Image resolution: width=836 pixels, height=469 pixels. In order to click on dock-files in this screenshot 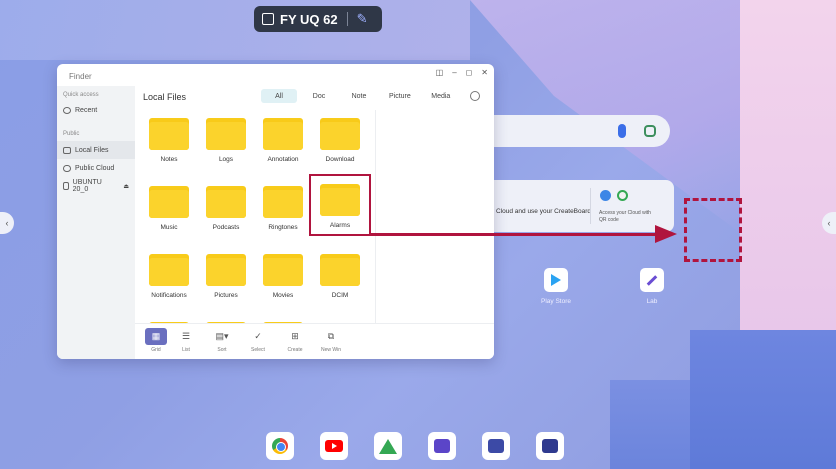, I will do `click(550, 446)`.